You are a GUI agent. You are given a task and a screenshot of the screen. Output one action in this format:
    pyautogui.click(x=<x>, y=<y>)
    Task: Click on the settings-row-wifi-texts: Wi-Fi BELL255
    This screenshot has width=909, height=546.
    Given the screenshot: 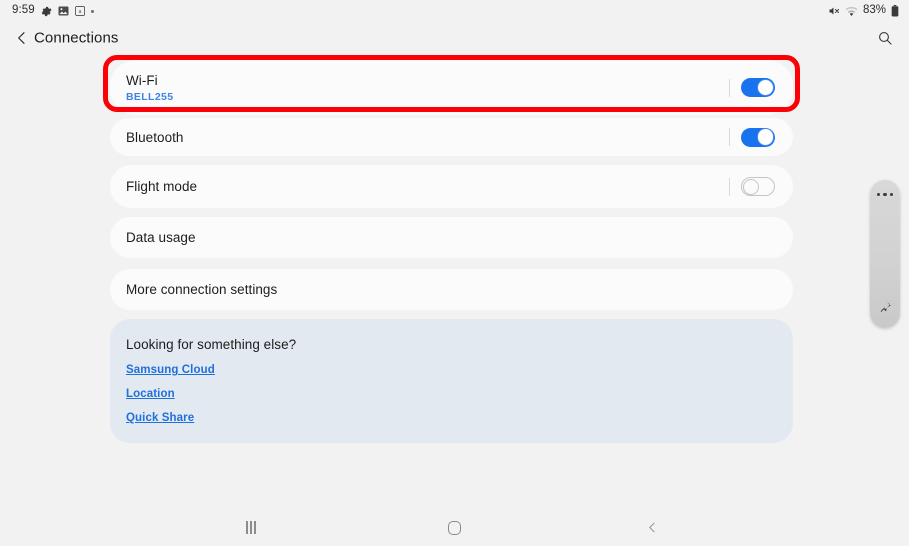 What is the action you would take?
    pyautogui.click(x=427, y=88)
    